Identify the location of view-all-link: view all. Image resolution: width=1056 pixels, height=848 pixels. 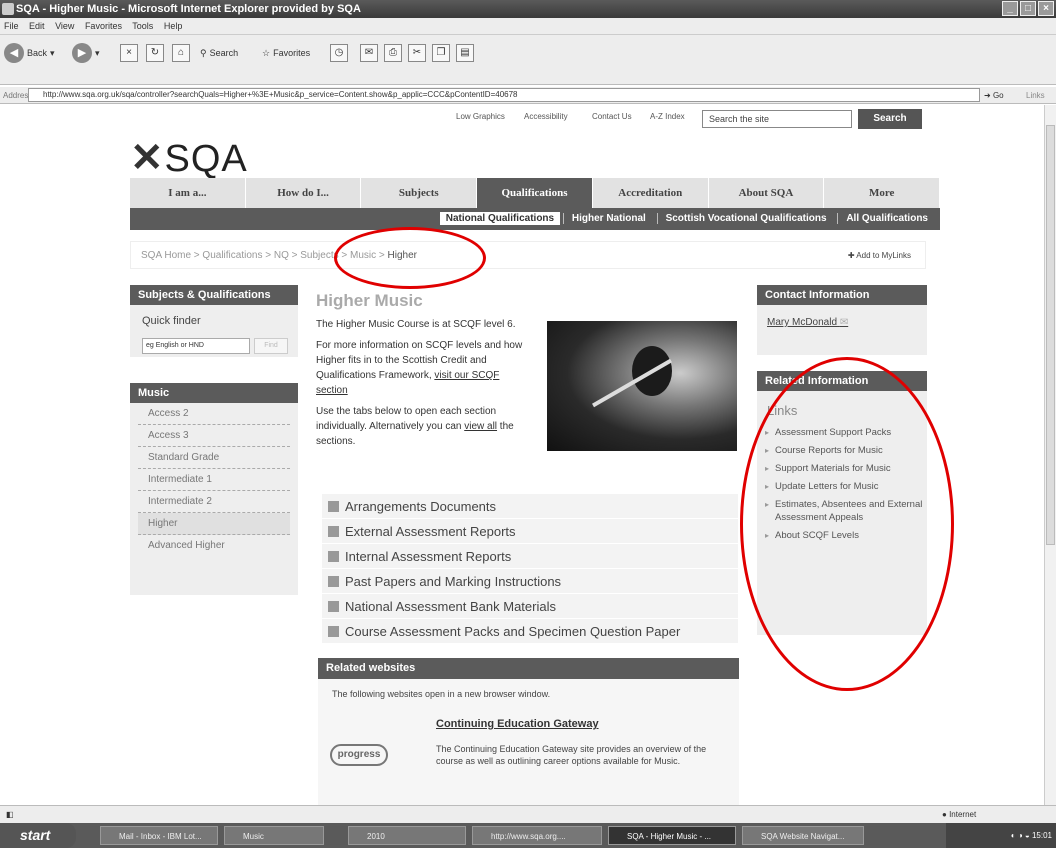
(480, 426).